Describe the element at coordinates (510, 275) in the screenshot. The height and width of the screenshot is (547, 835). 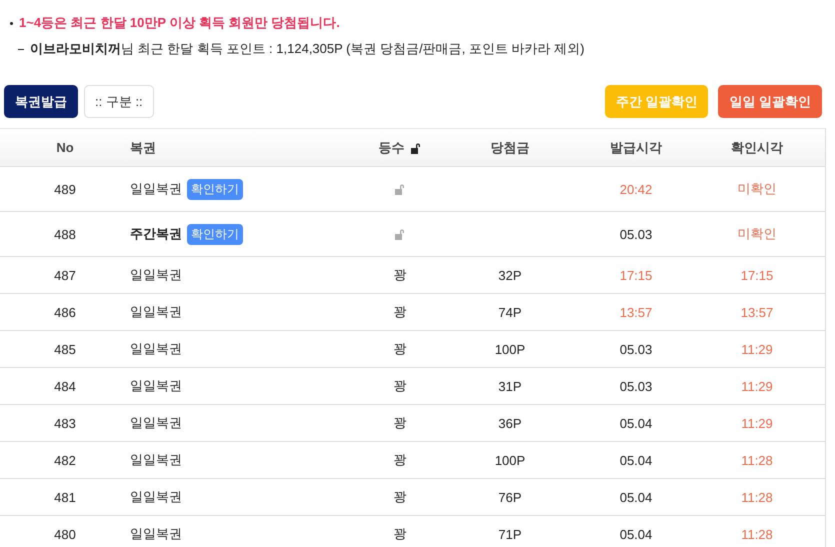
I see `table-cell: 32P` at that location.